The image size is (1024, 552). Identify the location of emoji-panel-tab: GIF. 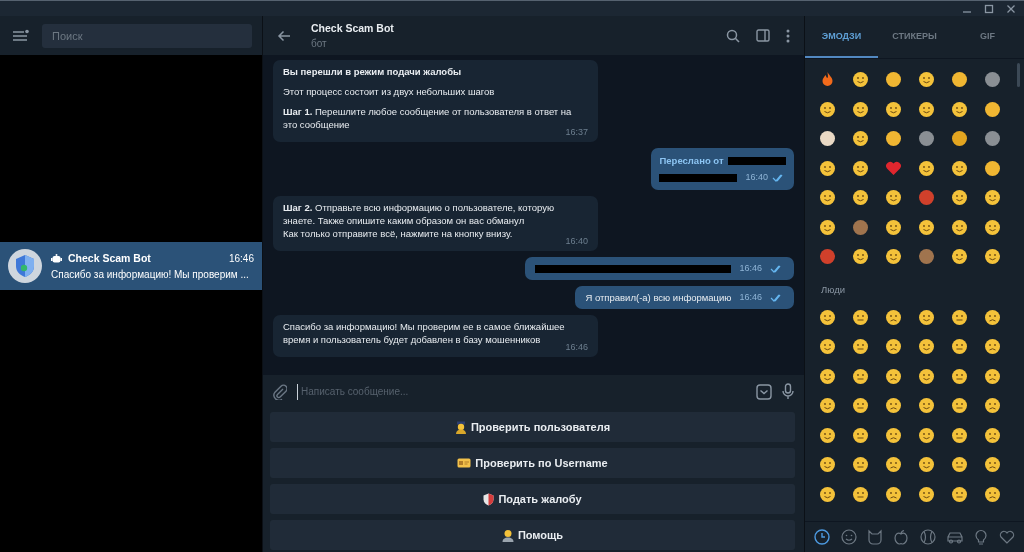
(987, 37).